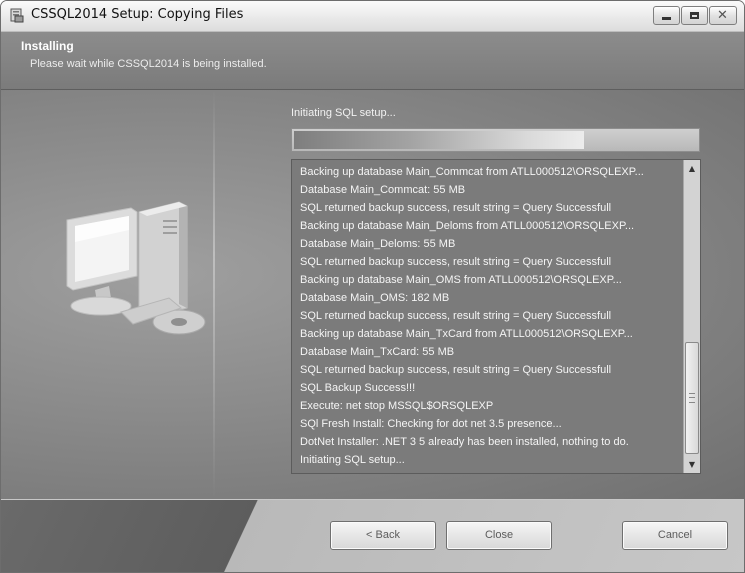 This screenshot has height=573, width=745. I want to click on title-bar: CSSQL2014 Setup: Copying Files ✕, so click(372, 16).